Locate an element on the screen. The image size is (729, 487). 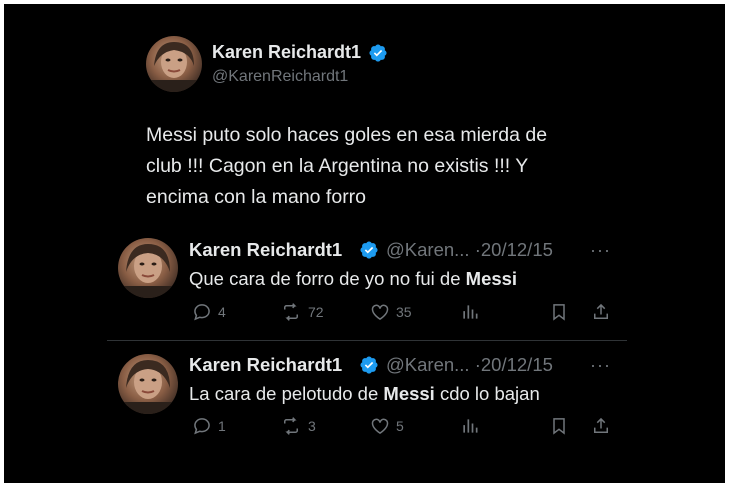
reply-action: 4 is located at coordinates (209, 312).